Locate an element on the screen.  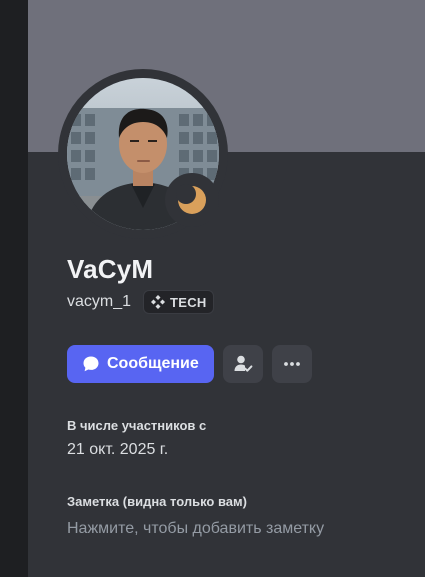
server-tag-label: TECH is located at coordinates (188, 302).